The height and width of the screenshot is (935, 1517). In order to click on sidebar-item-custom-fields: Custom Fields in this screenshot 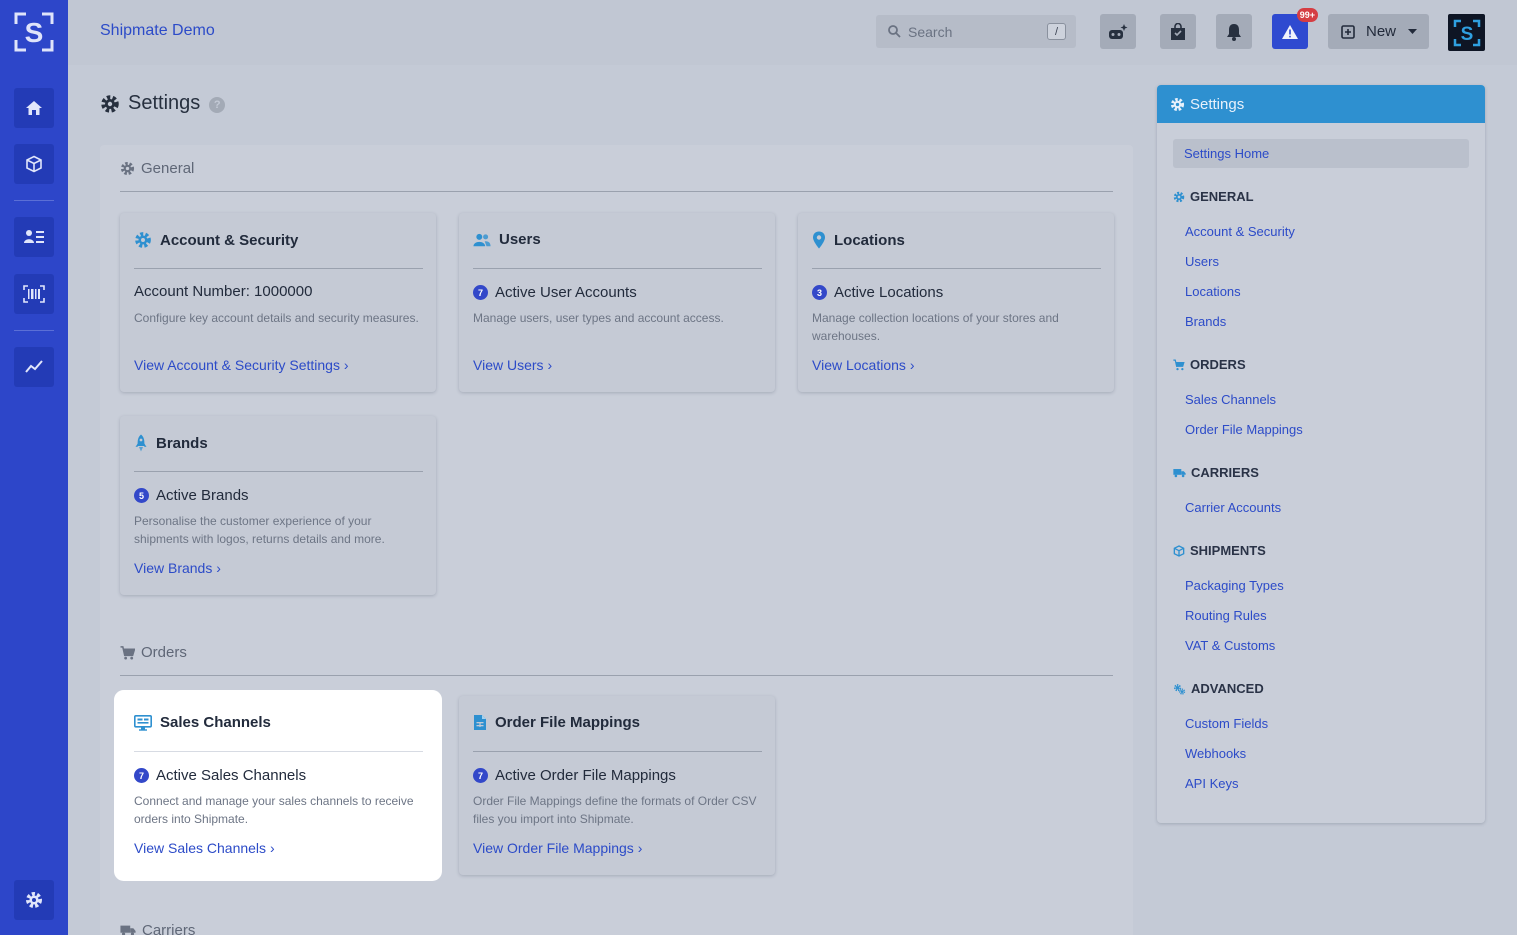, I will do `click(1226, 723)`.